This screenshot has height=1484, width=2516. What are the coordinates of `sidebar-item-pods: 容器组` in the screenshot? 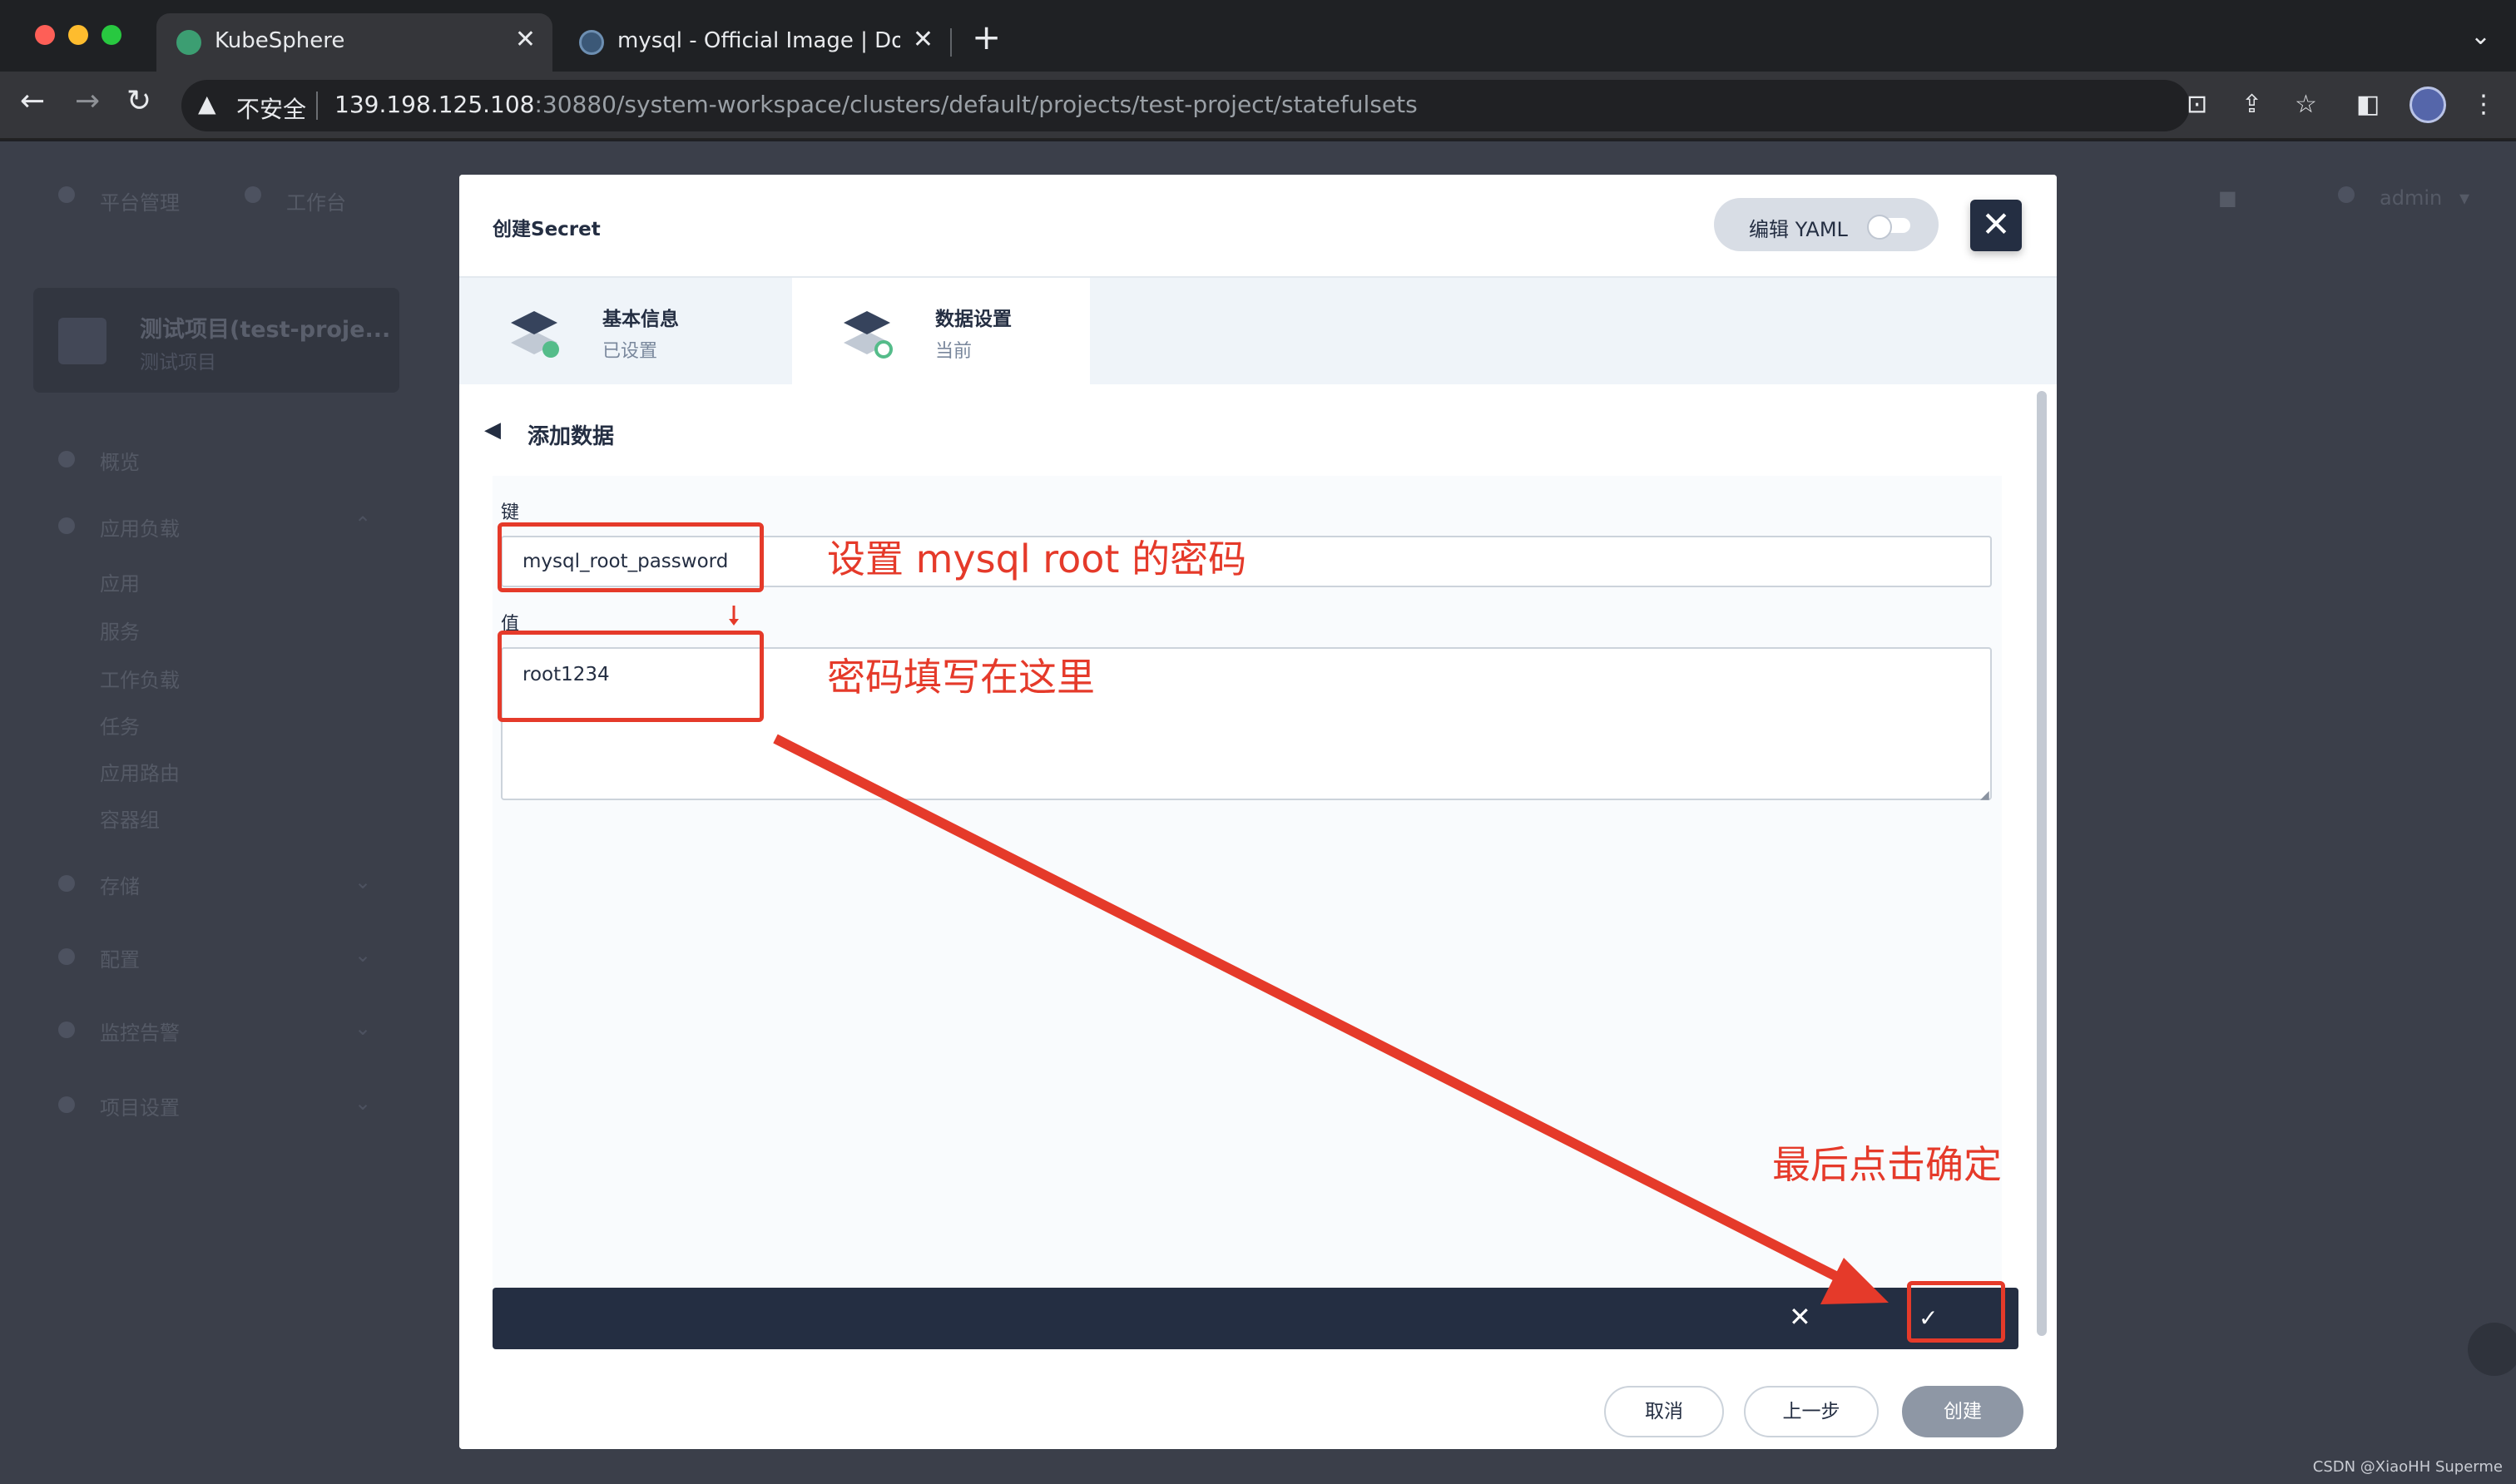 It's located at (130, 818).